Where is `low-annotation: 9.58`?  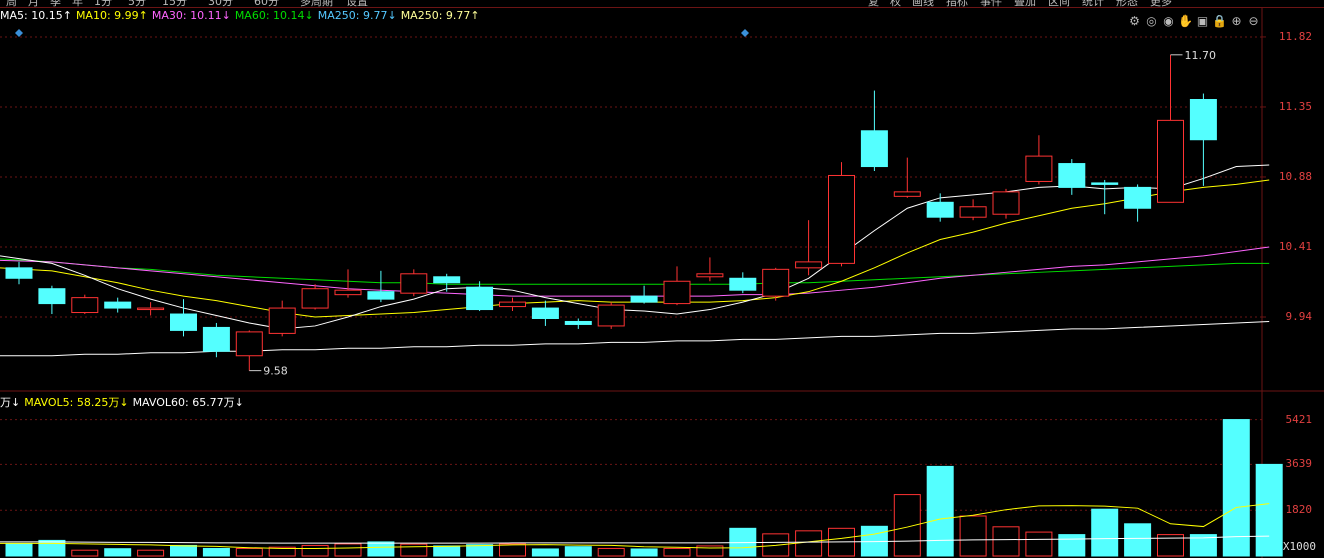 low-annotation: 9.58 is located at coordinates (275, 371).